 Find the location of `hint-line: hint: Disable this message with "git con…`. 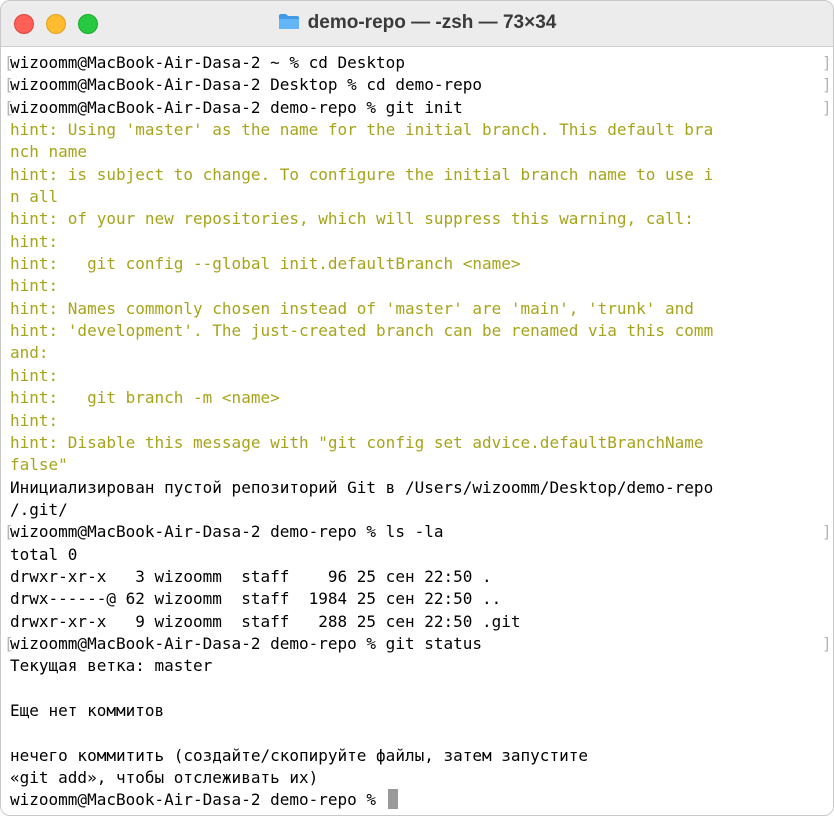

hint-line: hint: Disable this message with "git con… is located at coordinates (421, 443).